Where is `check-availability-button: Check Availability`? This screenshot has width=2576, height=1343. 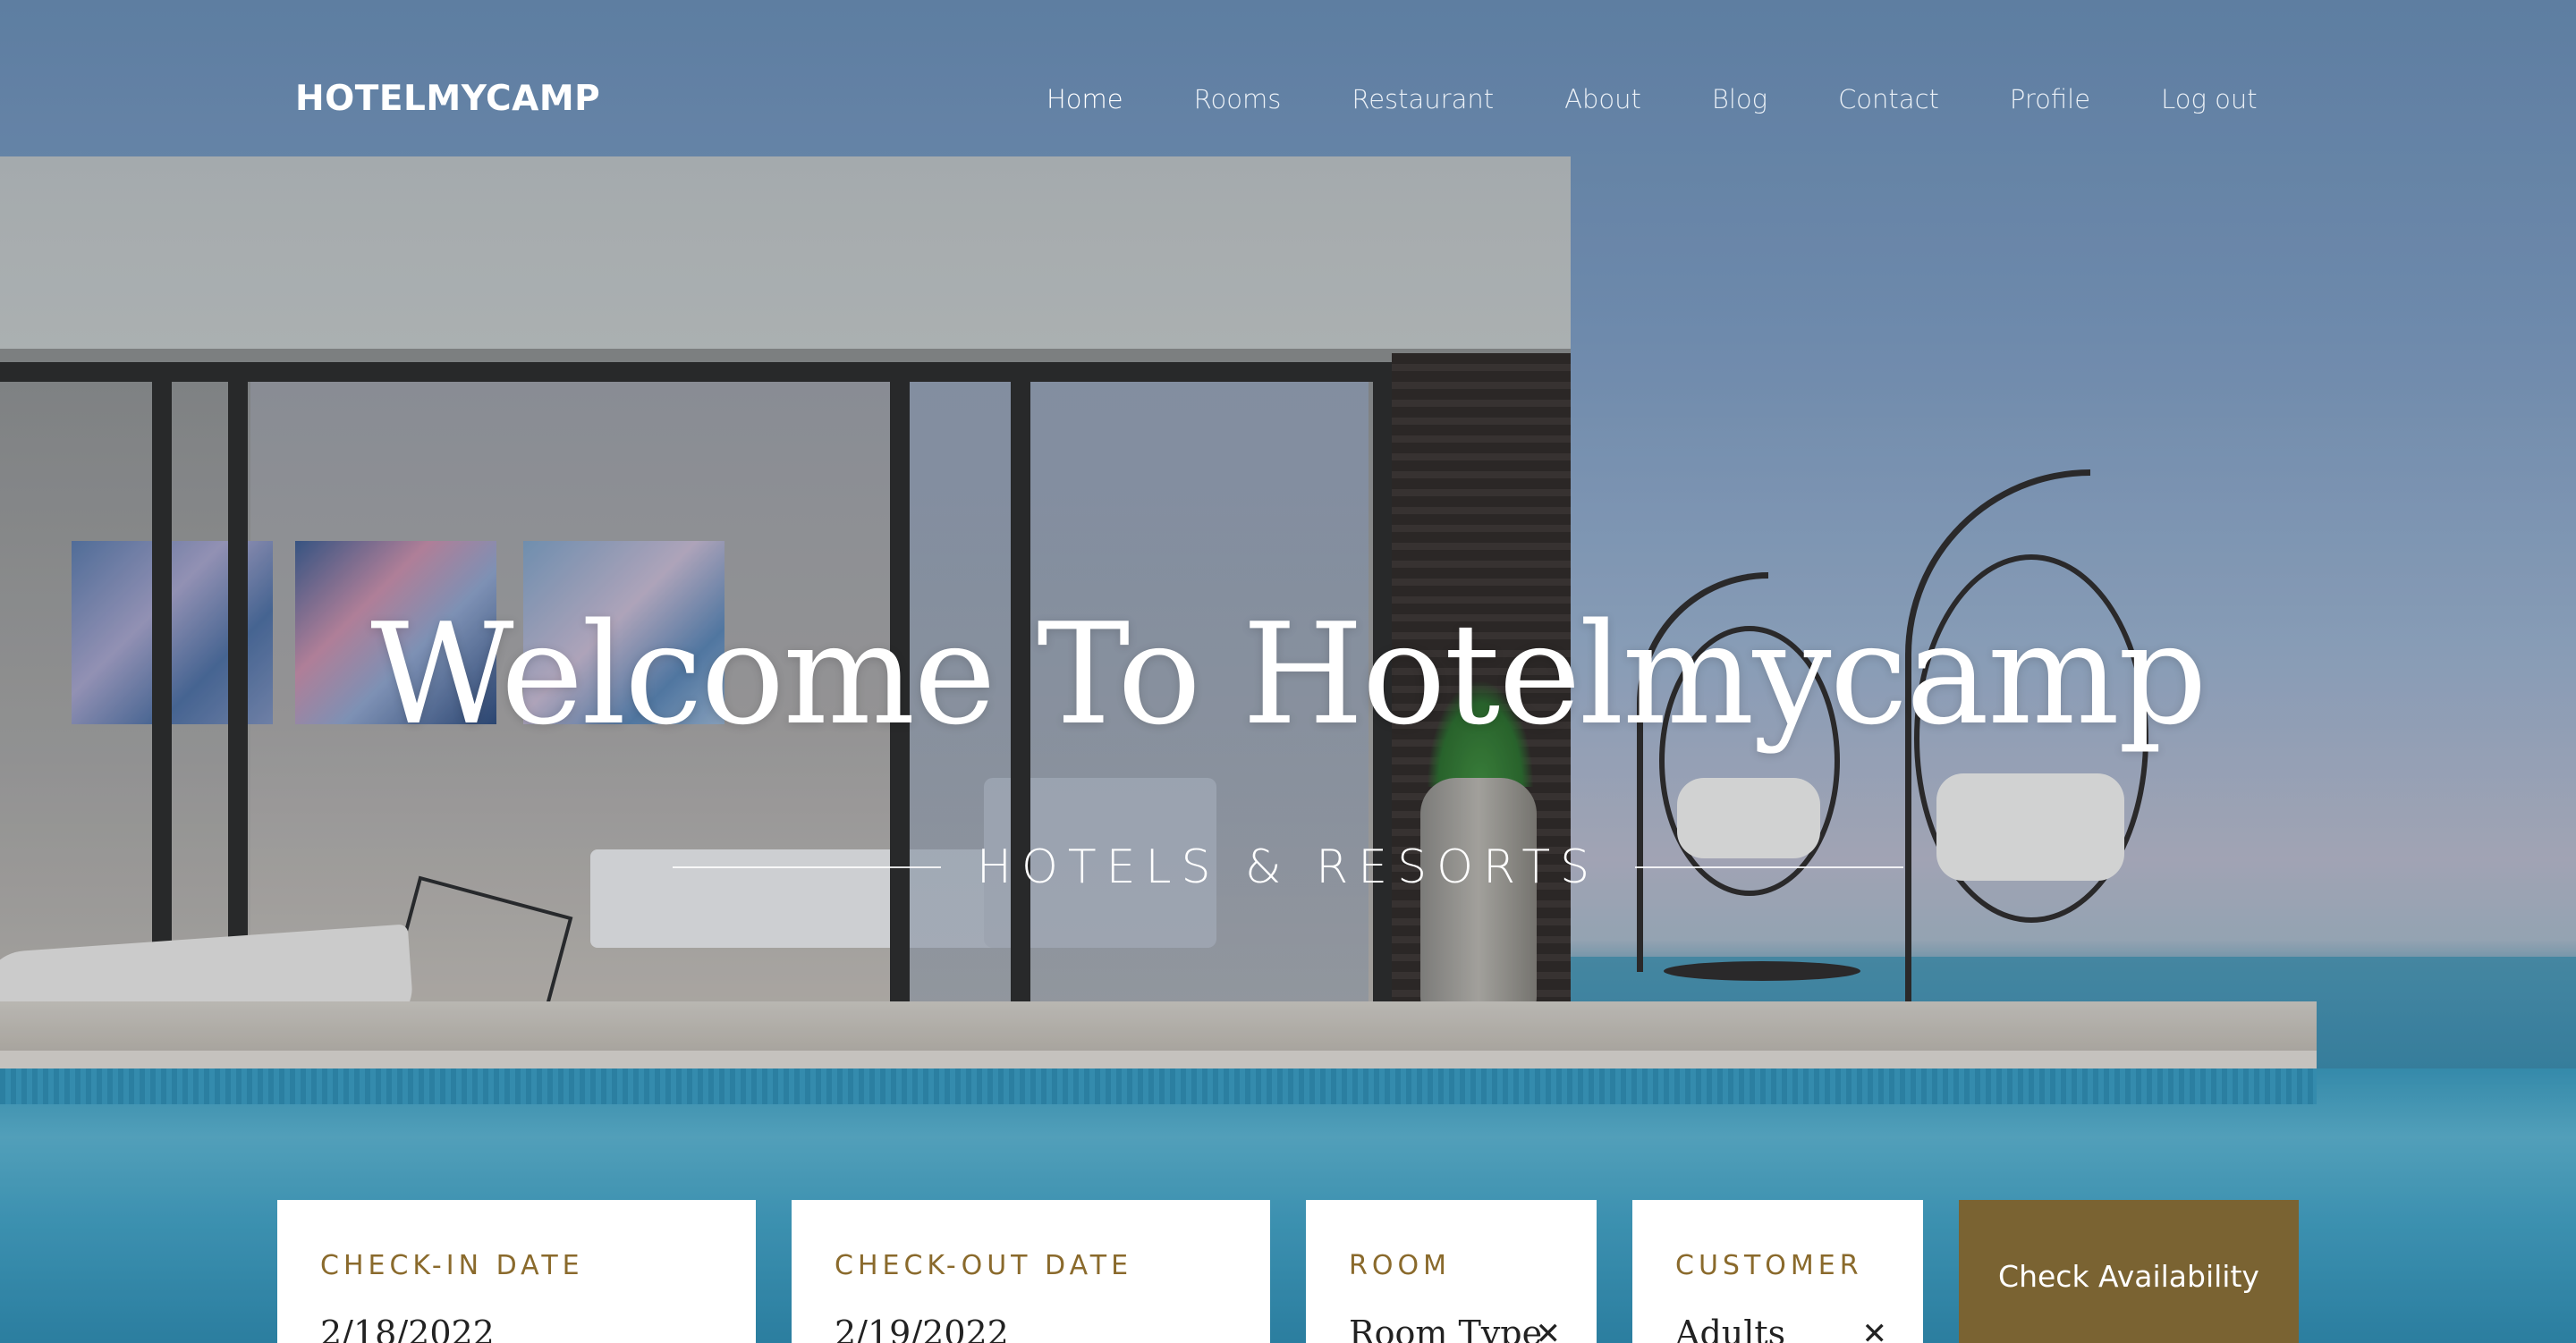 check-availability-button: Check Availability is located at coordinates (2129, 1271).